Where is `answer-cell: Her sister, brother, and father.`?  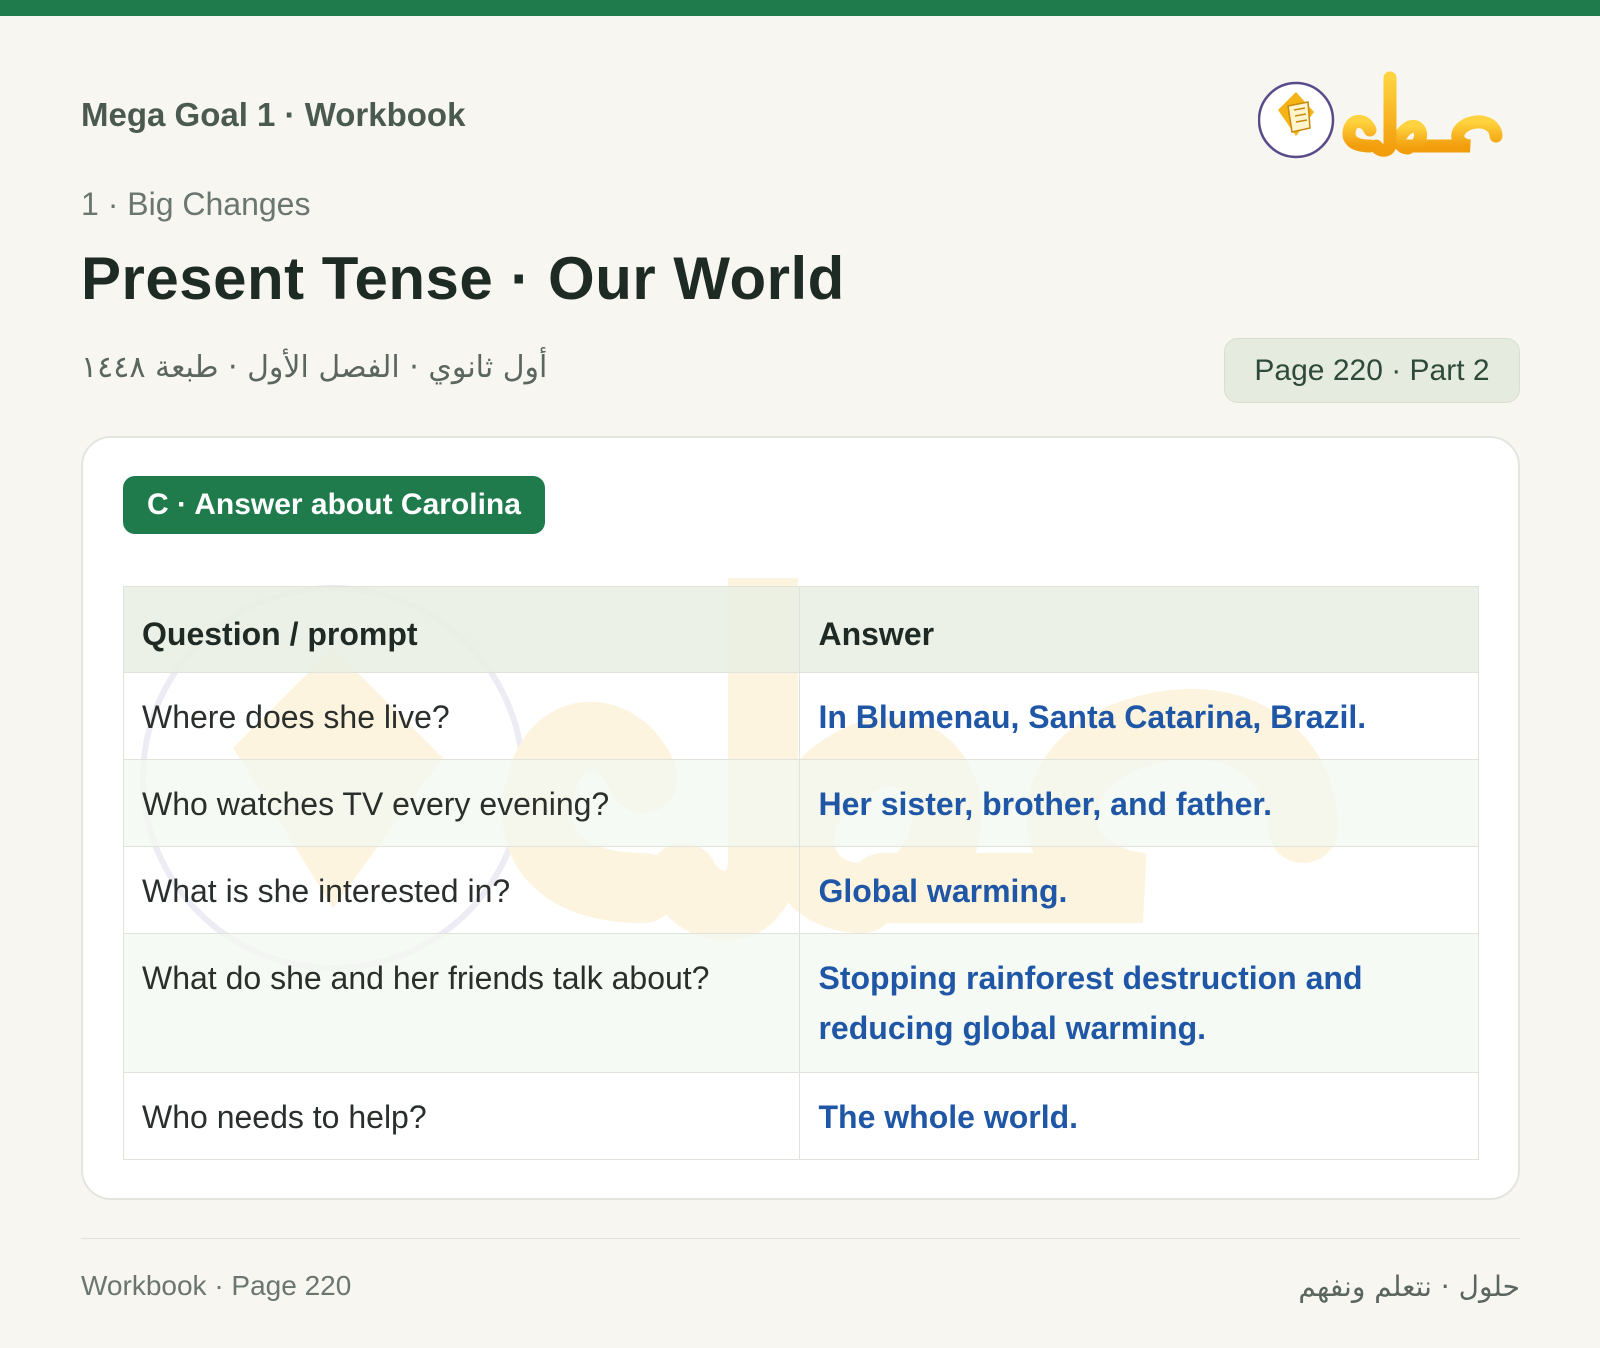
answer-cell: Her sister, brother, and father. is located at coordinates (1139, 803).